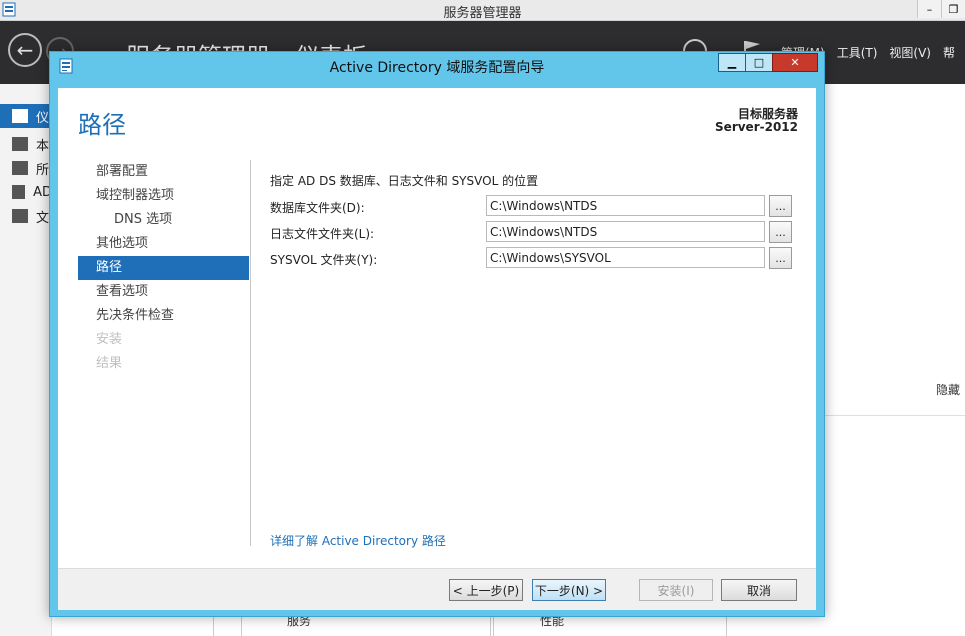 The image size is (965, 636). What do you see at coordinates (20, 216) in the screenshot?
I see `file-services-icon` at bounding box center [20, 216].